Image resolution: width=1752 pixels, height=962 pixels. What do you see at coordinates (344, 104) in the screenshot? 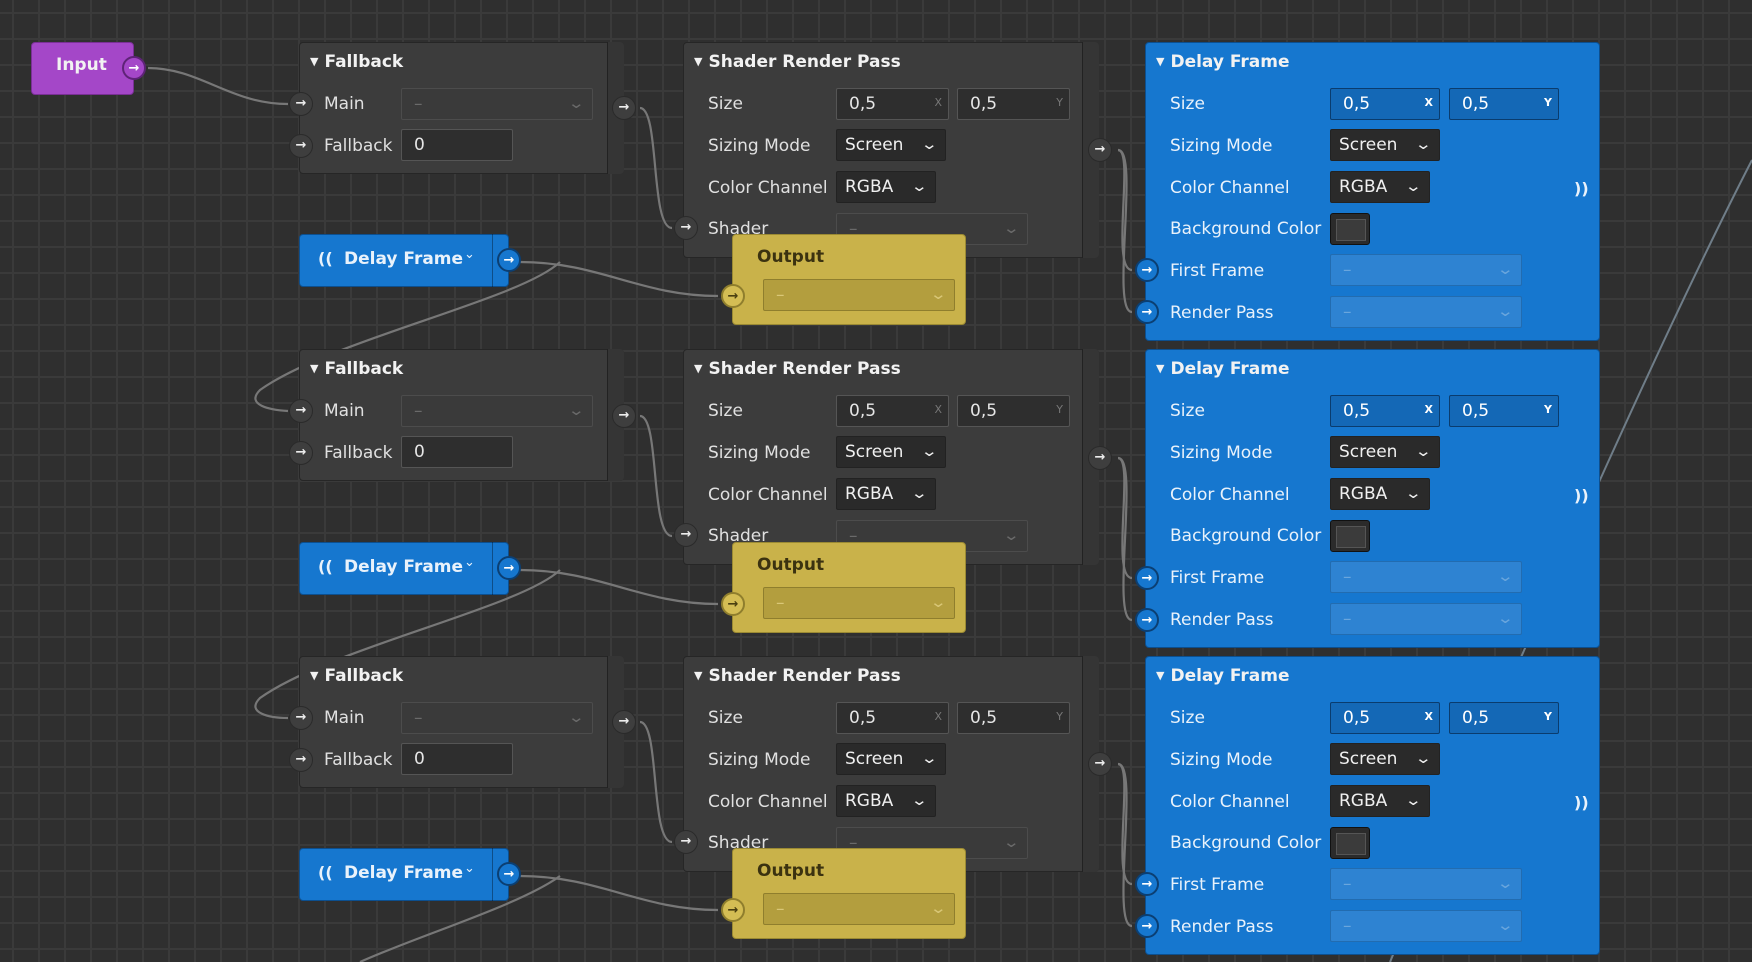
I see `main-label: Main` at bounding box center [344, 104].